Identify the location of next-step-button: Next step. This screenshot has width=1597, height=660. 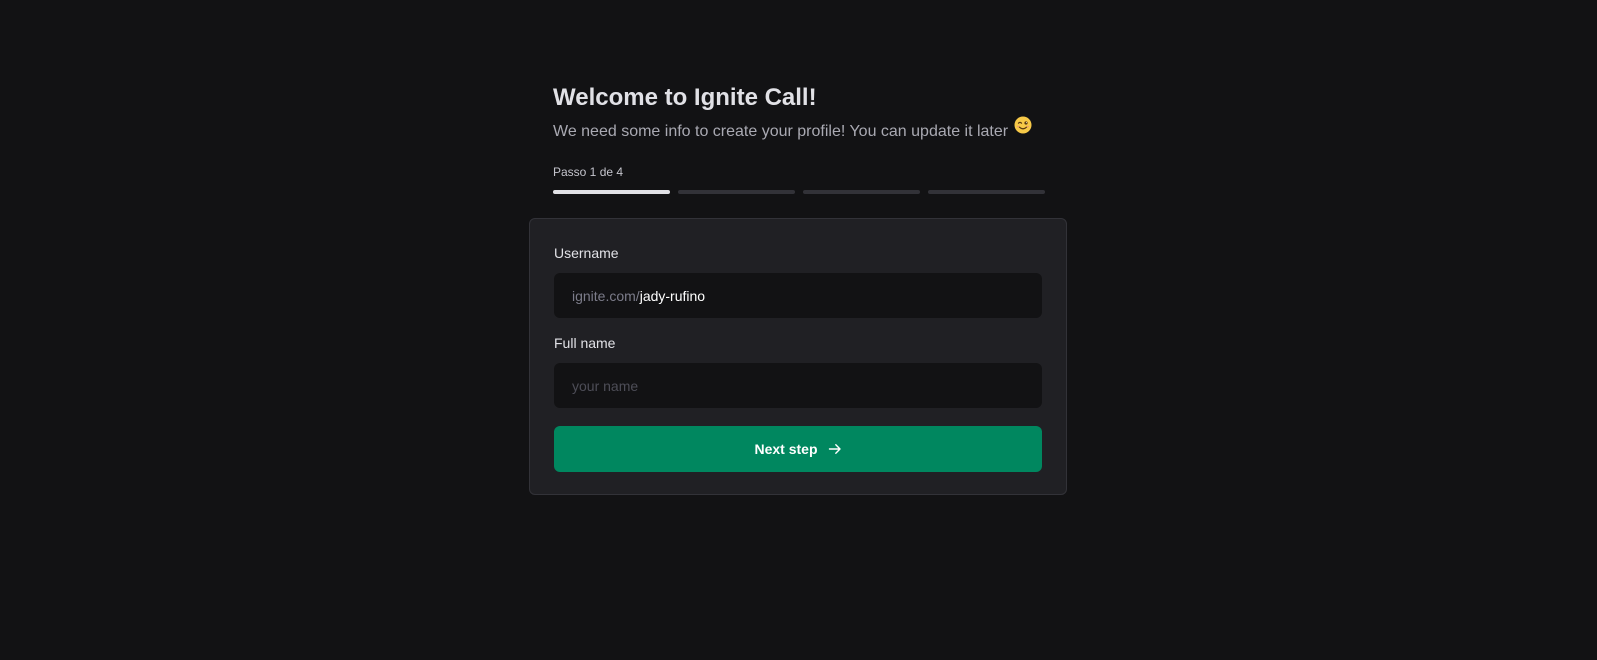
(798, 449).